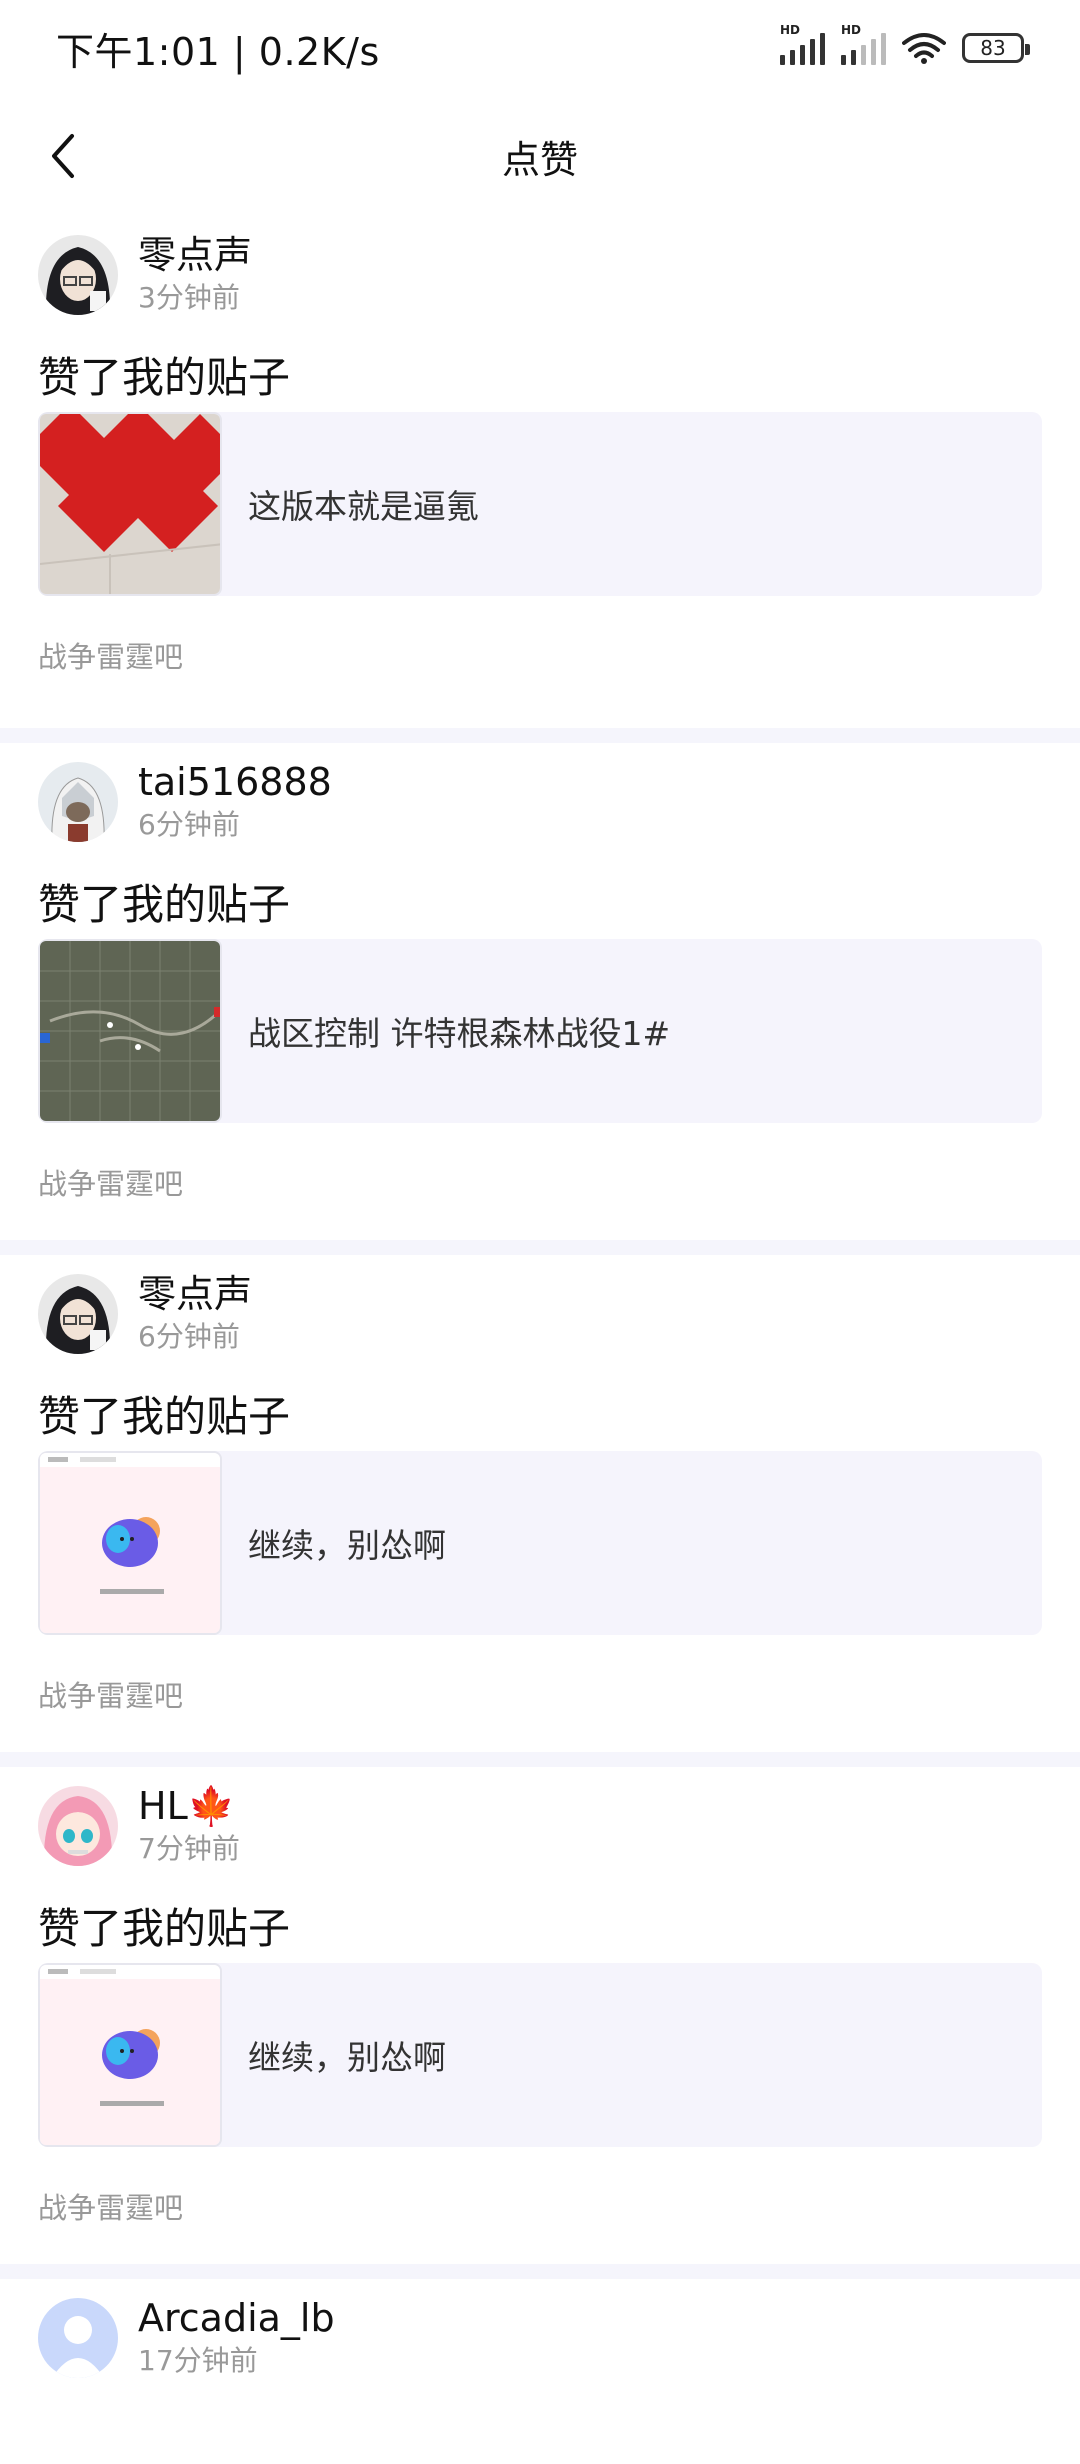  I want to click on user-row: tai516888 6分钟前, so click(185, 802).